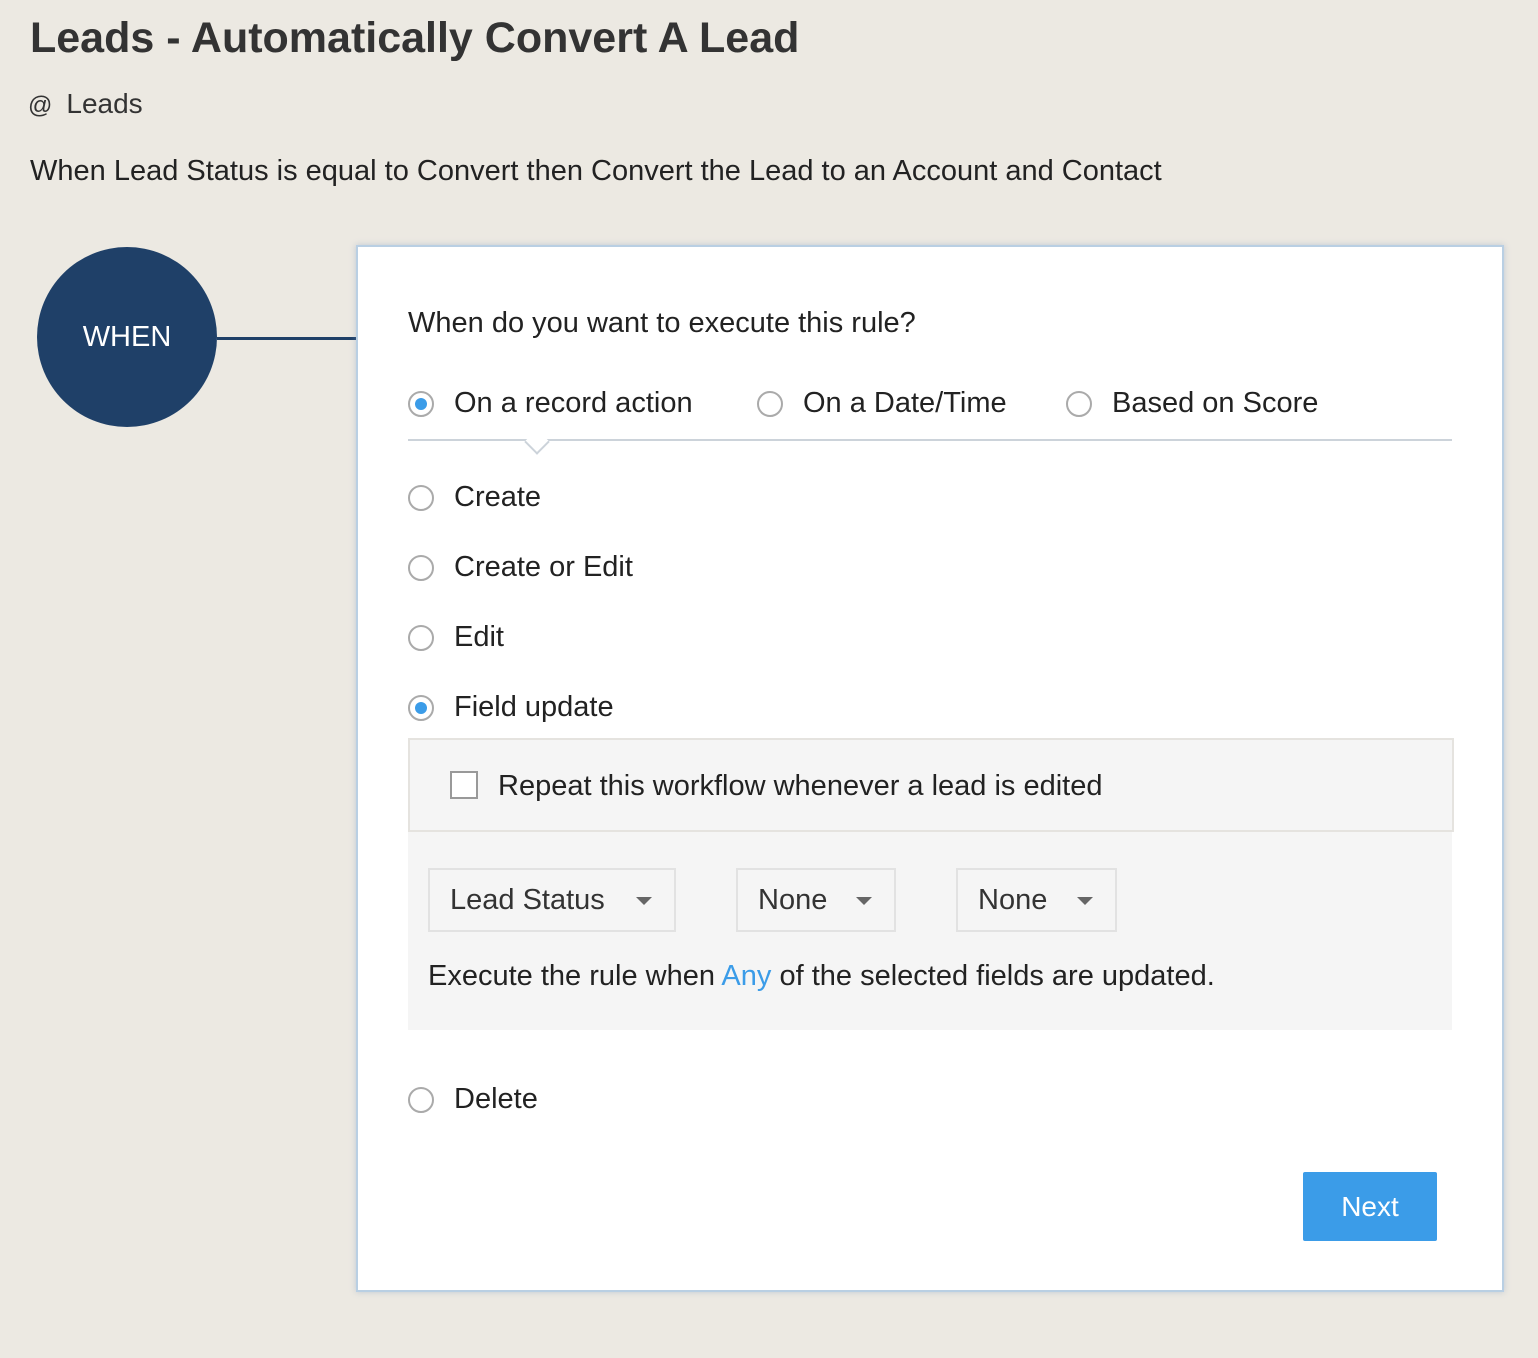 Image resolution: width=1538 pixels, height=1358 pixels. Describe the element at coordinates (1370, 1206) in the screenshot. I see `next-button: Next` at that location.